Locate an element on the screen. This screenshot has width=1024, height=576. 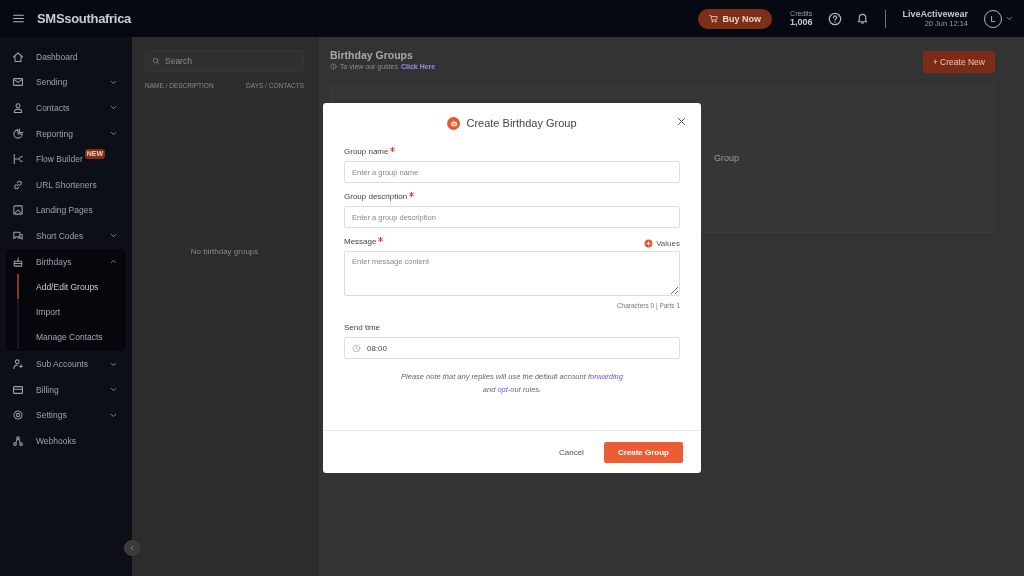
plus-icon is located at coordinates (649, 243).